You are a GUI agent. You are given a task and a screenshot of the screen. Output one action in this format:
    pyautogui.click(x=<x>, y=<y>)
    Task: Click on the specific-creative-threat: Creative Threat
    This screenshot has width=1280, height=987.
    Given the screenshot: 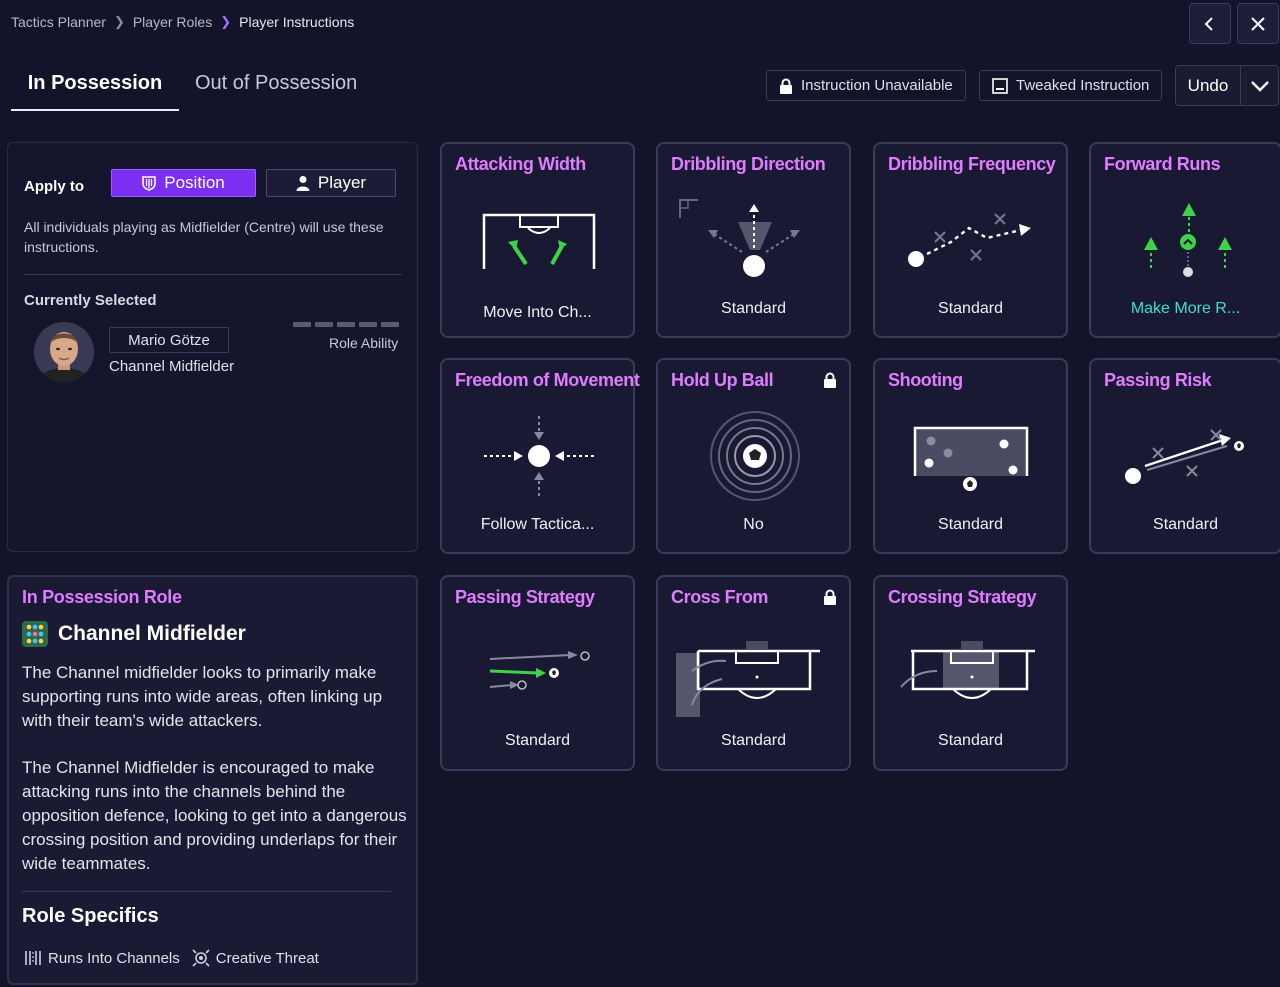 What is the action you would take?
    pyautogui.click(x=255, y=958)
    